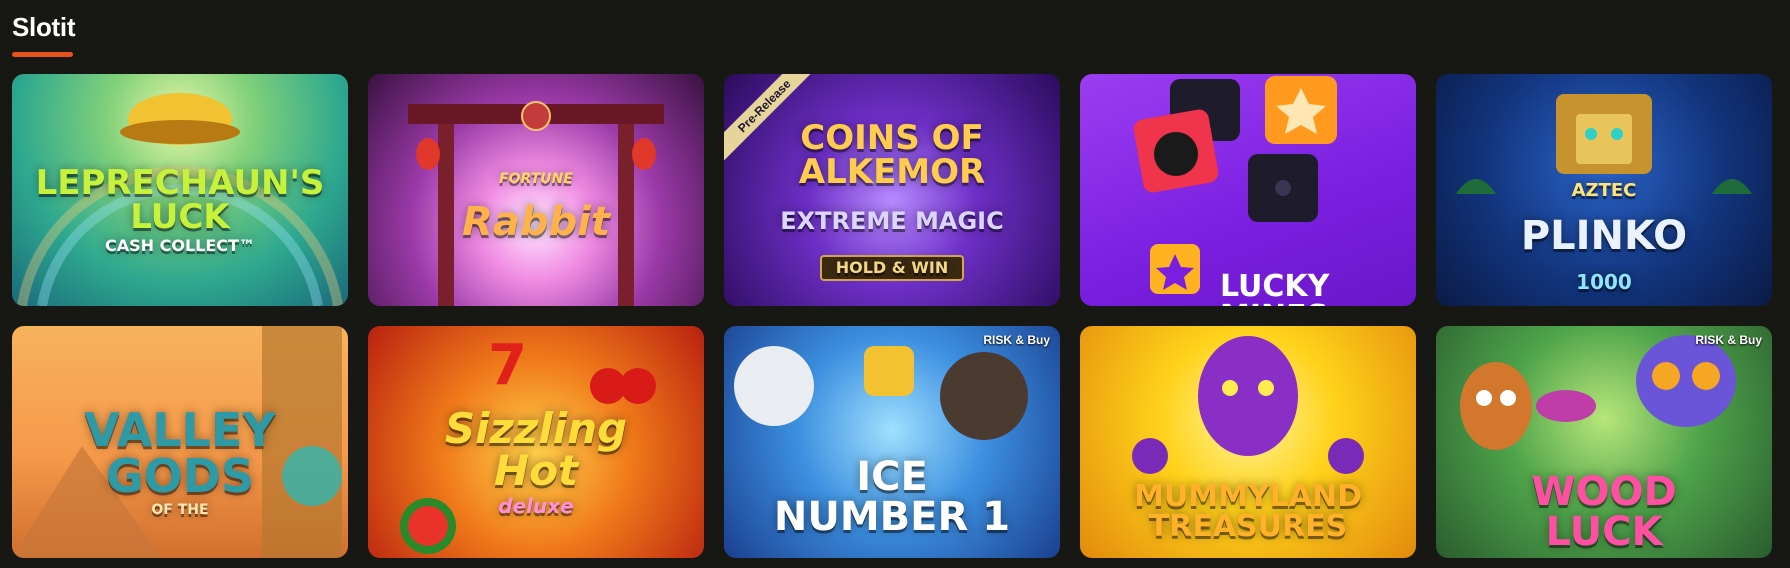 The height and width of the screenshot is (568, 1790). I want to click on game-tile-sizzling-hot-deluxe: 7 Sizzling Hot deluxe, so click(536, 442).